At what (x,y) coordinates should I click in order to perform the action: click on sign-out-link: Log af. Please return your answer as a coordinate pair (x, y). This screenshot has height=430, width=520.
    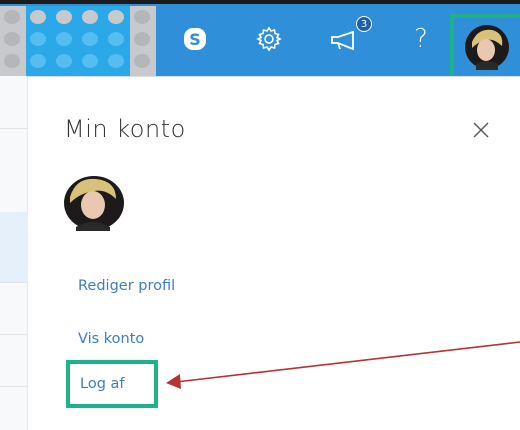
    Looking at the image, I should click on (102, 384).